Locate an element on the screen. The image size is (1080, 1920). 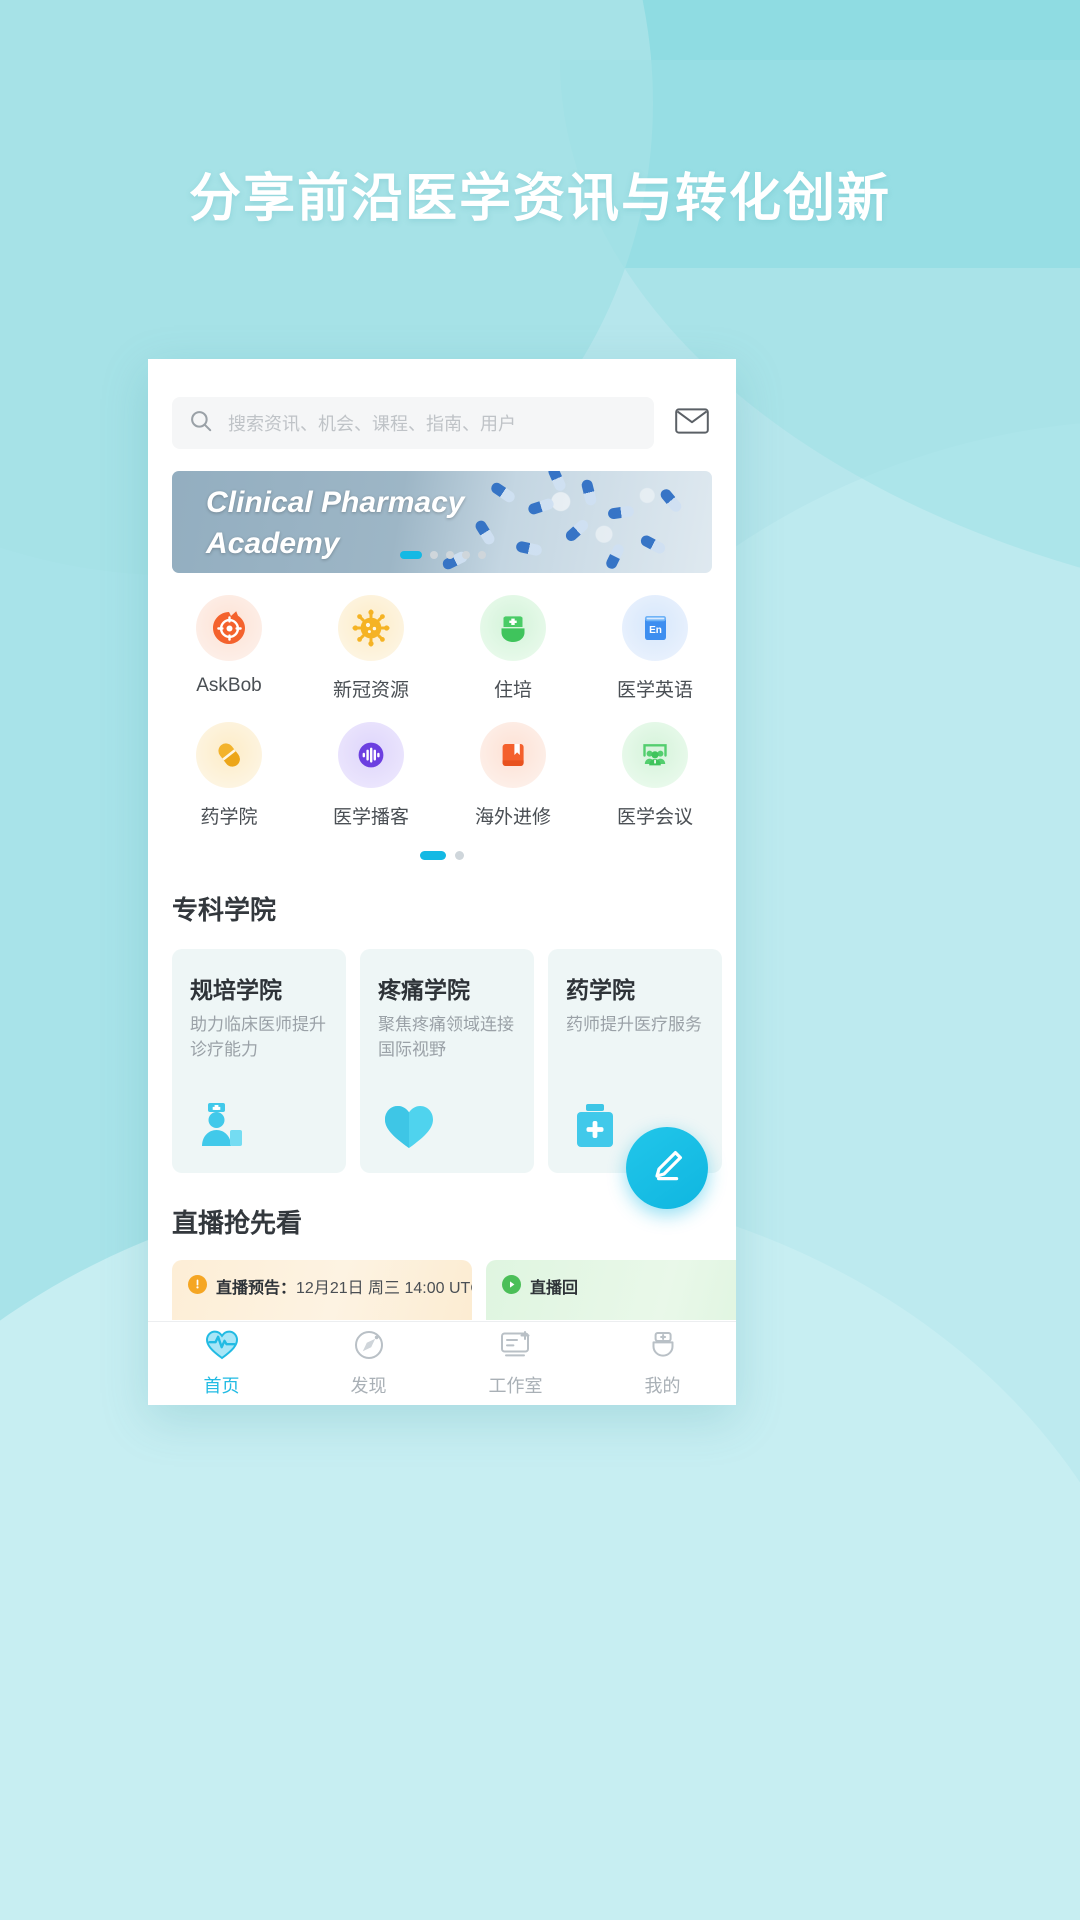
banner-carousel: Clinical Pharmacy Academy is located at coordinates (442, 511).